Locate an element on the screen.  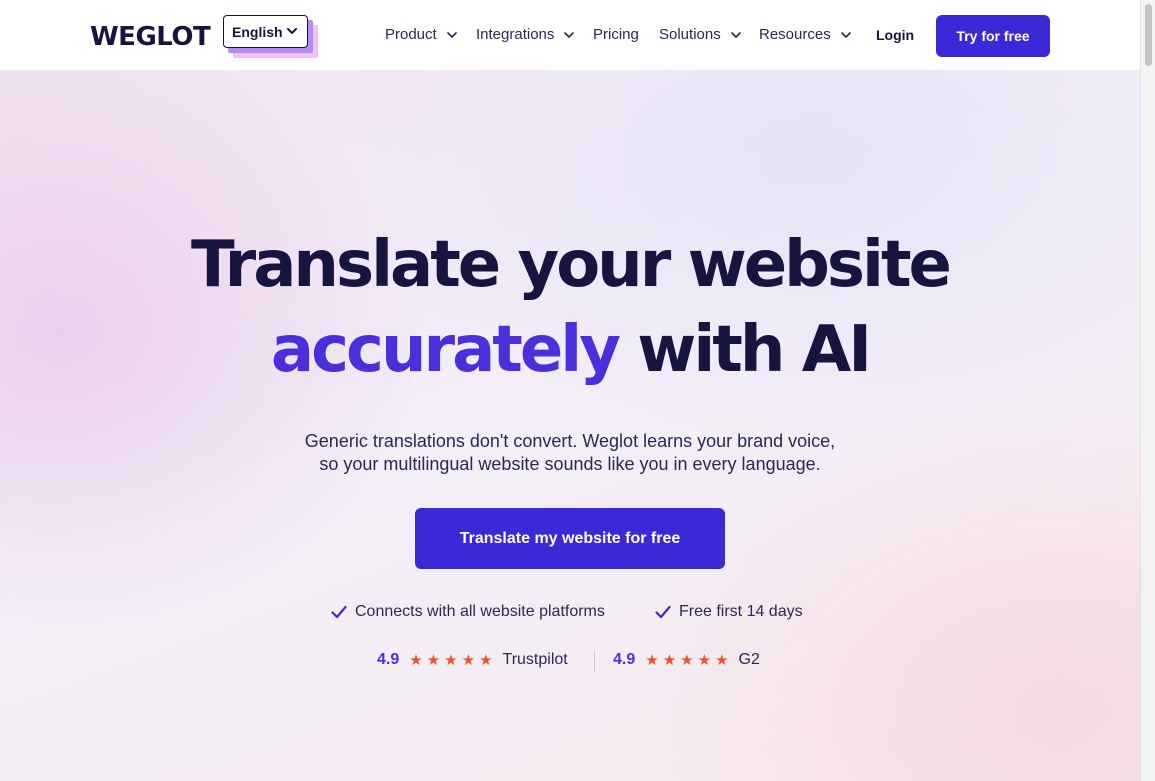
rating-divider is located at coordinates (594, 661).